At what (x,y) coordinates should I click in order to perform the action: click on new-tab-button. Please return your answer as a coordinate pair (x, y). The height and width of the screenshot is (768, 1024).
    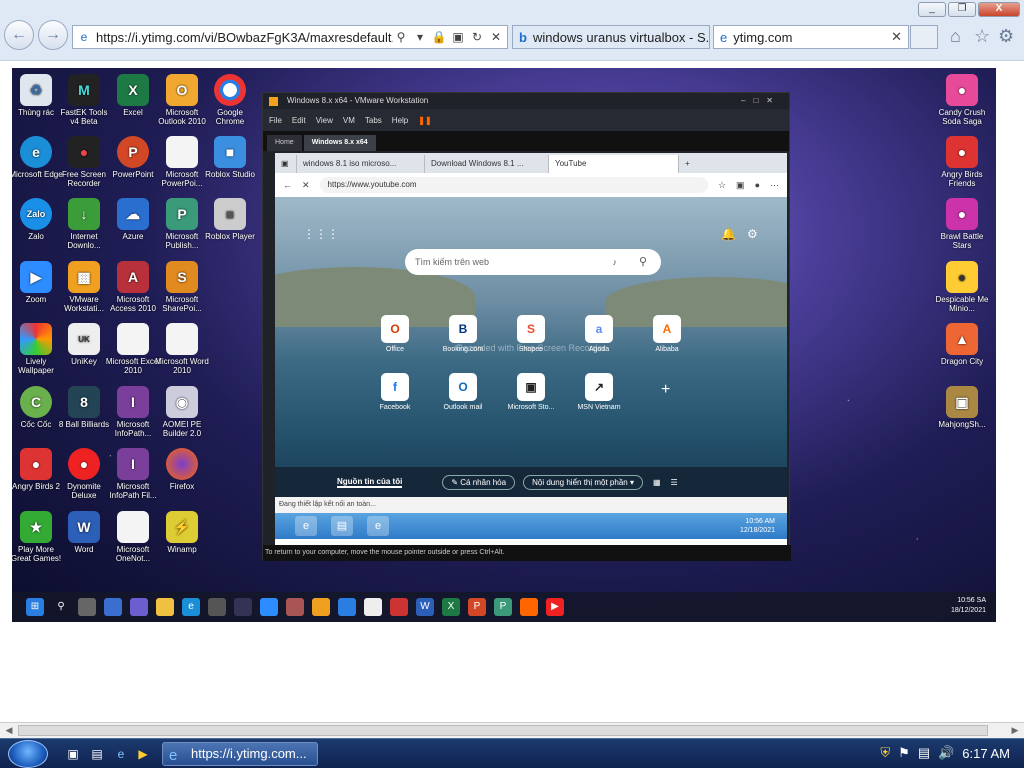
    Looking at the image, I should click on (924, 37).